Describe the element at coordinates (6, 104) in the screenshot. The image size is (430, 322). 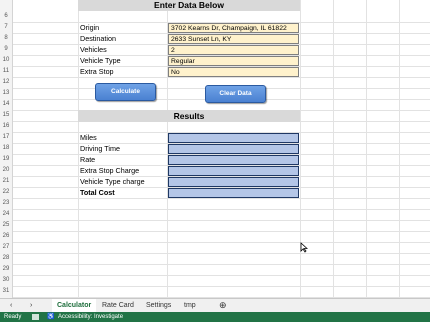
I see `row-number: 14` at that location.